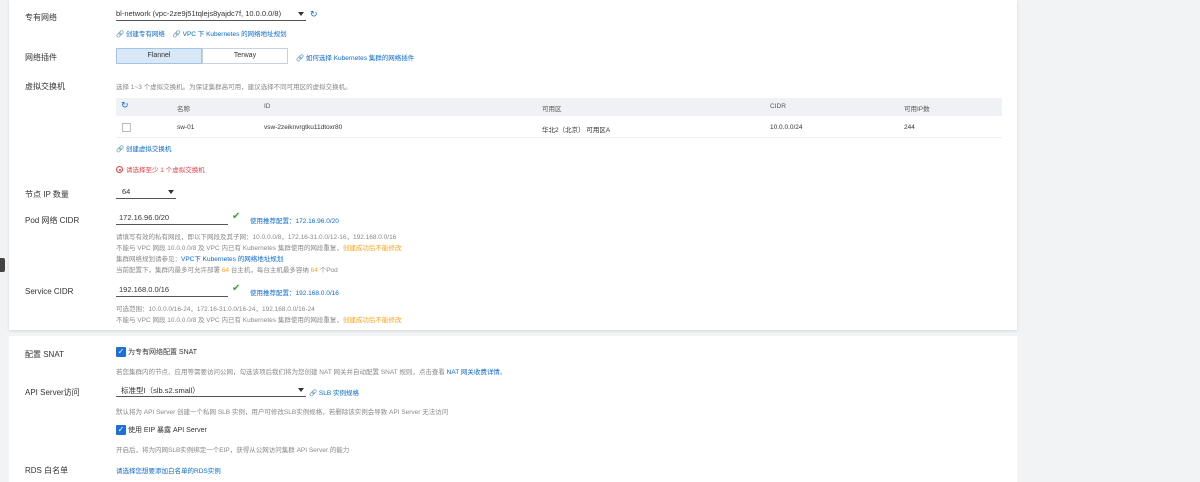  Describe the element at coordinates (119, 169) in the screenshot. I see `error-icon` at that location.